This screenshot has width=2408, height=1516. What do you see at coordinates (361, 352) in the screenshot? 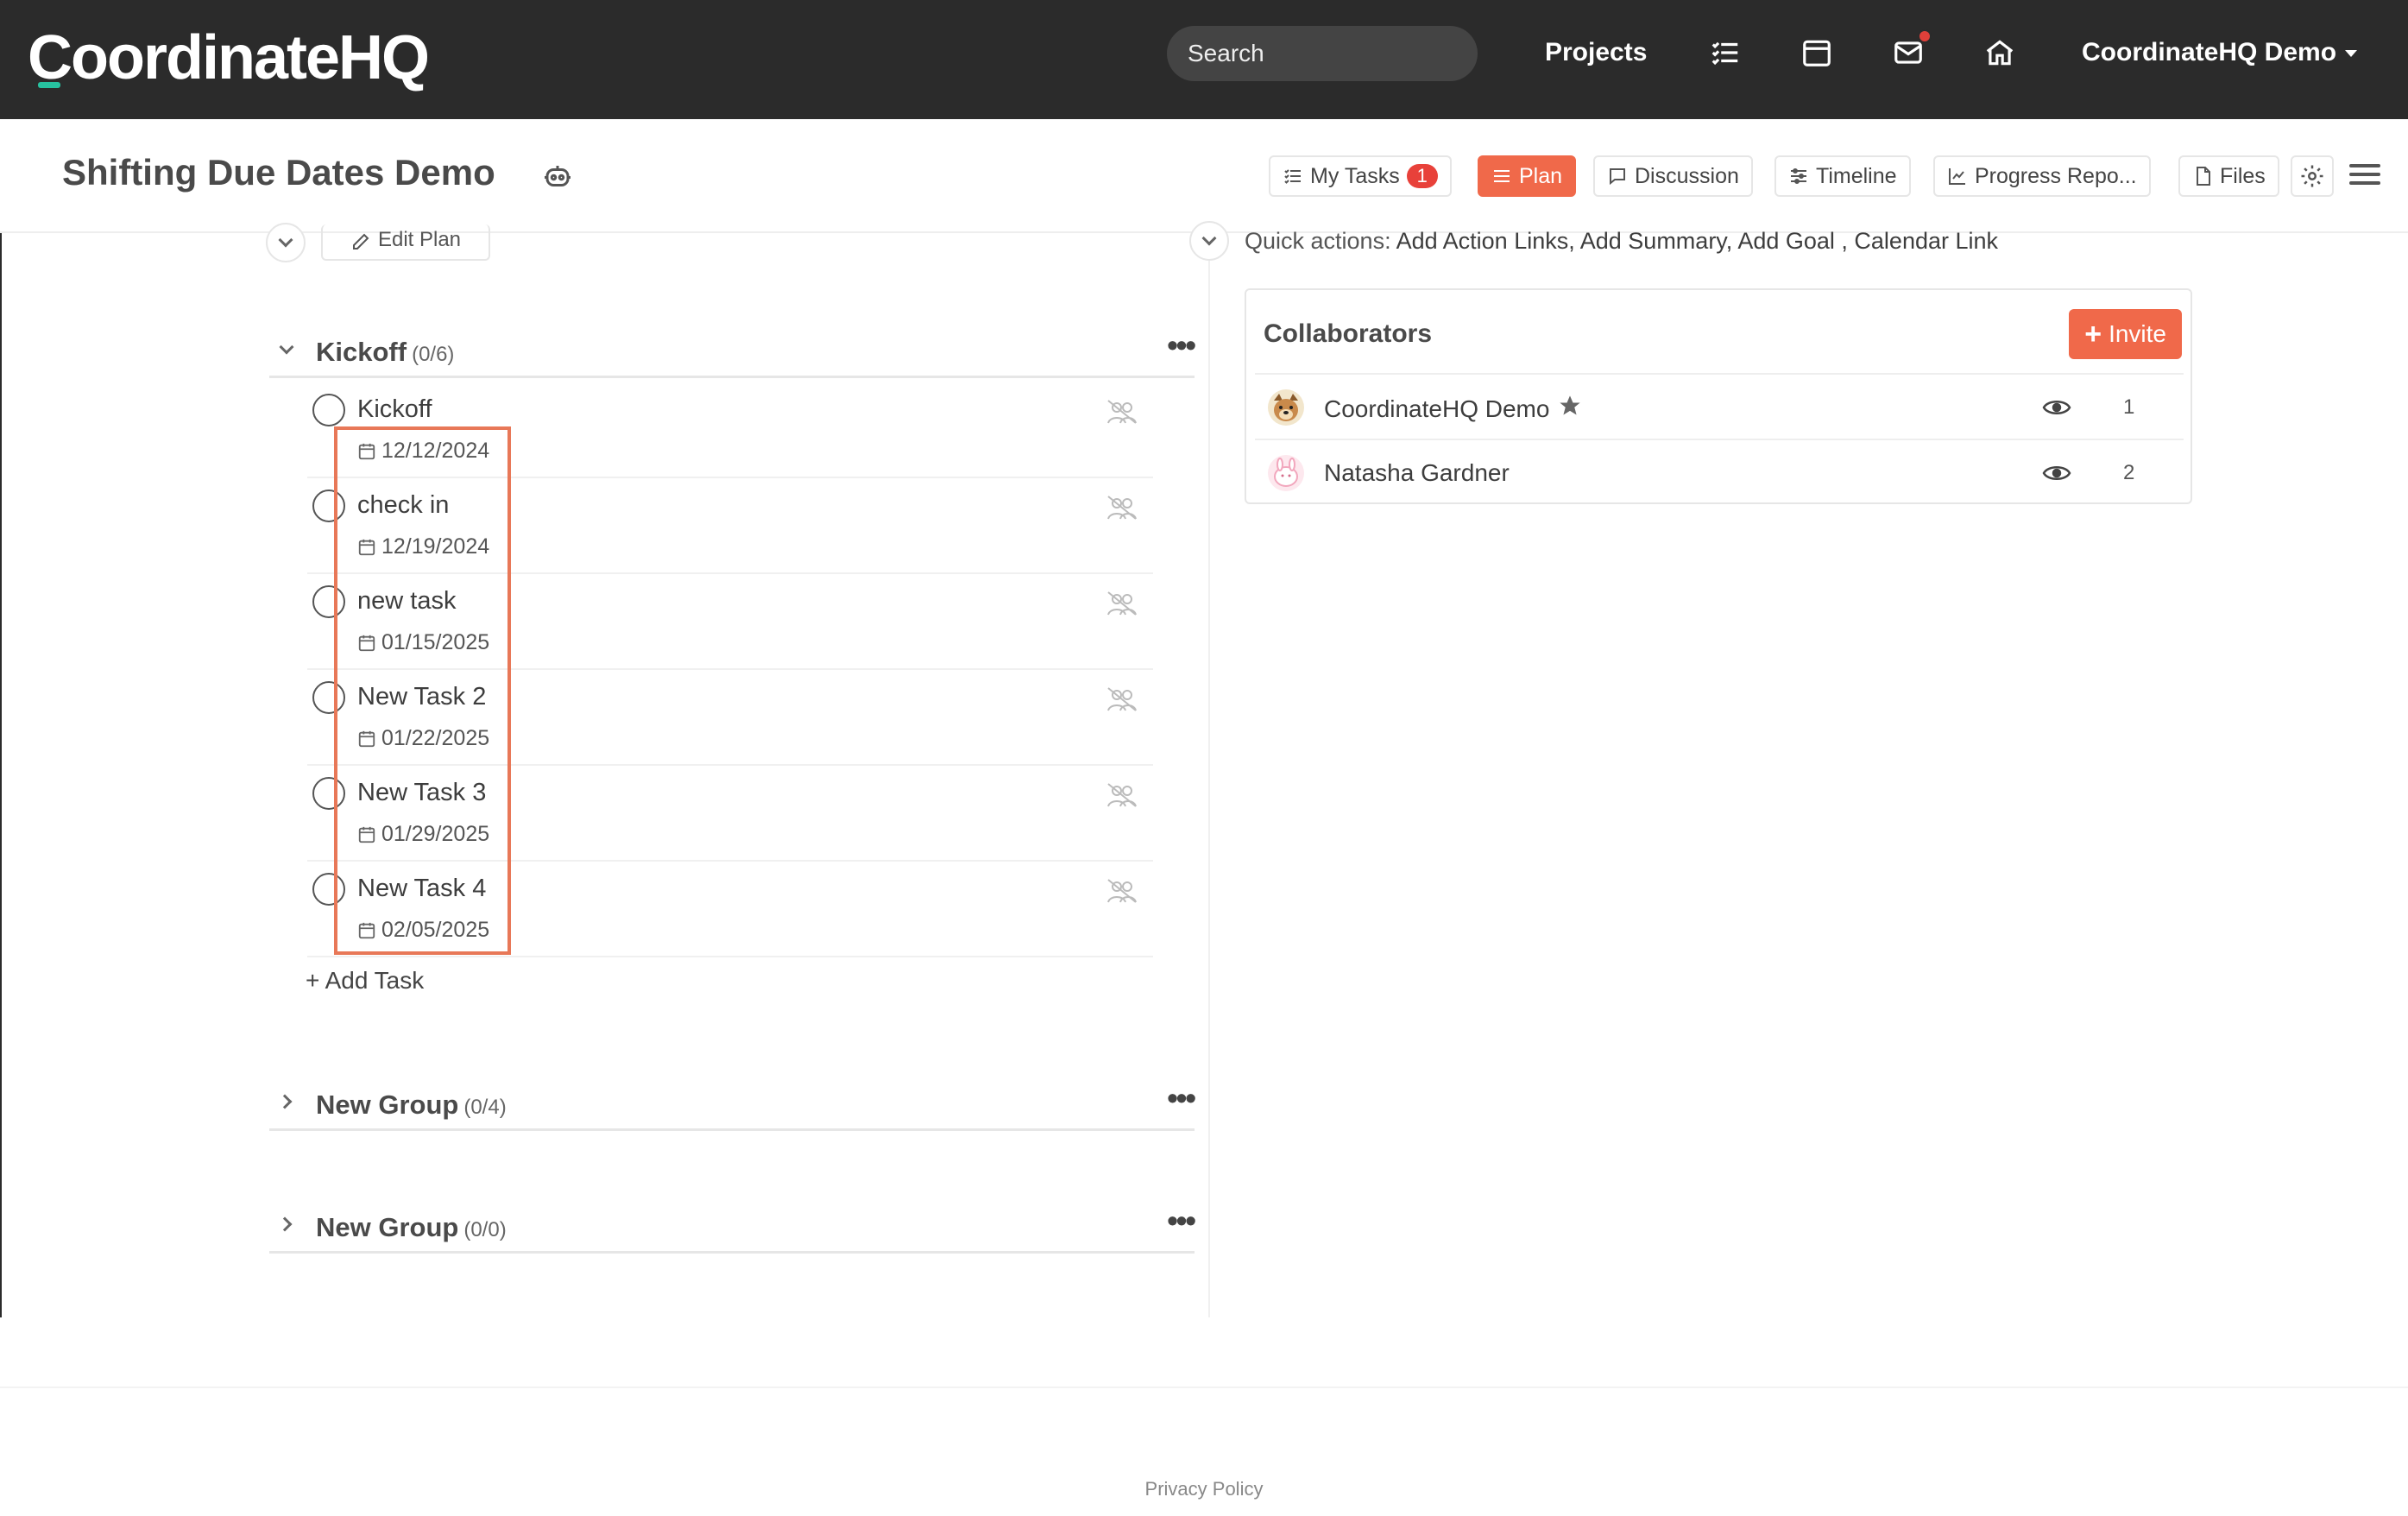
I see `group-title-text: Kickoff` at bounding box center [361, 352].